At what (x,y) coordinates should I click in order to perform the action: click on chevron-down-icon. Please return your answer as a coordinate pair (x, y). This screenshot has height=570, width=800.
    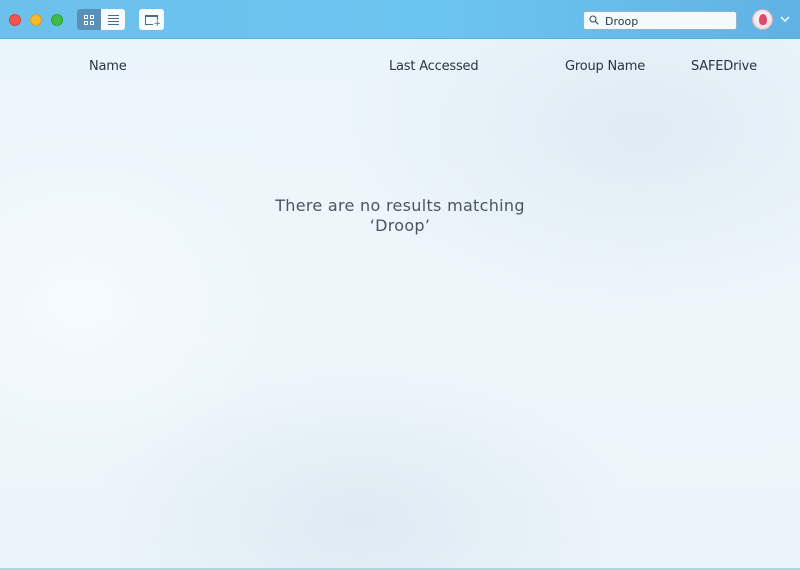
    Looking at the image, I should click on (785, 19).